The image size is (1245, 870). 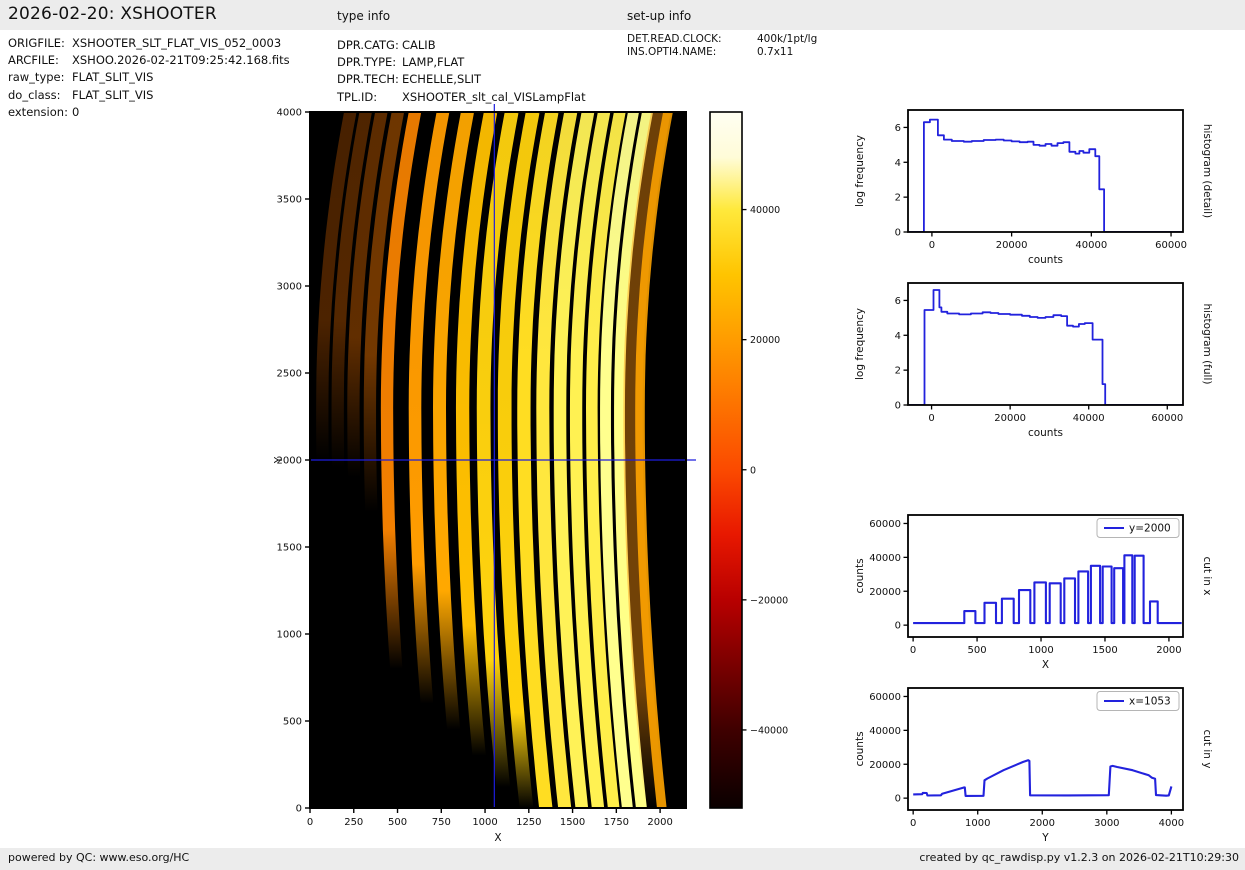 What do you see at coordinates (149, 77) in the screenshot?
I see `kv-row: raw_type: FLAT_SLIT_VIS` at bounding box center [149, 77].